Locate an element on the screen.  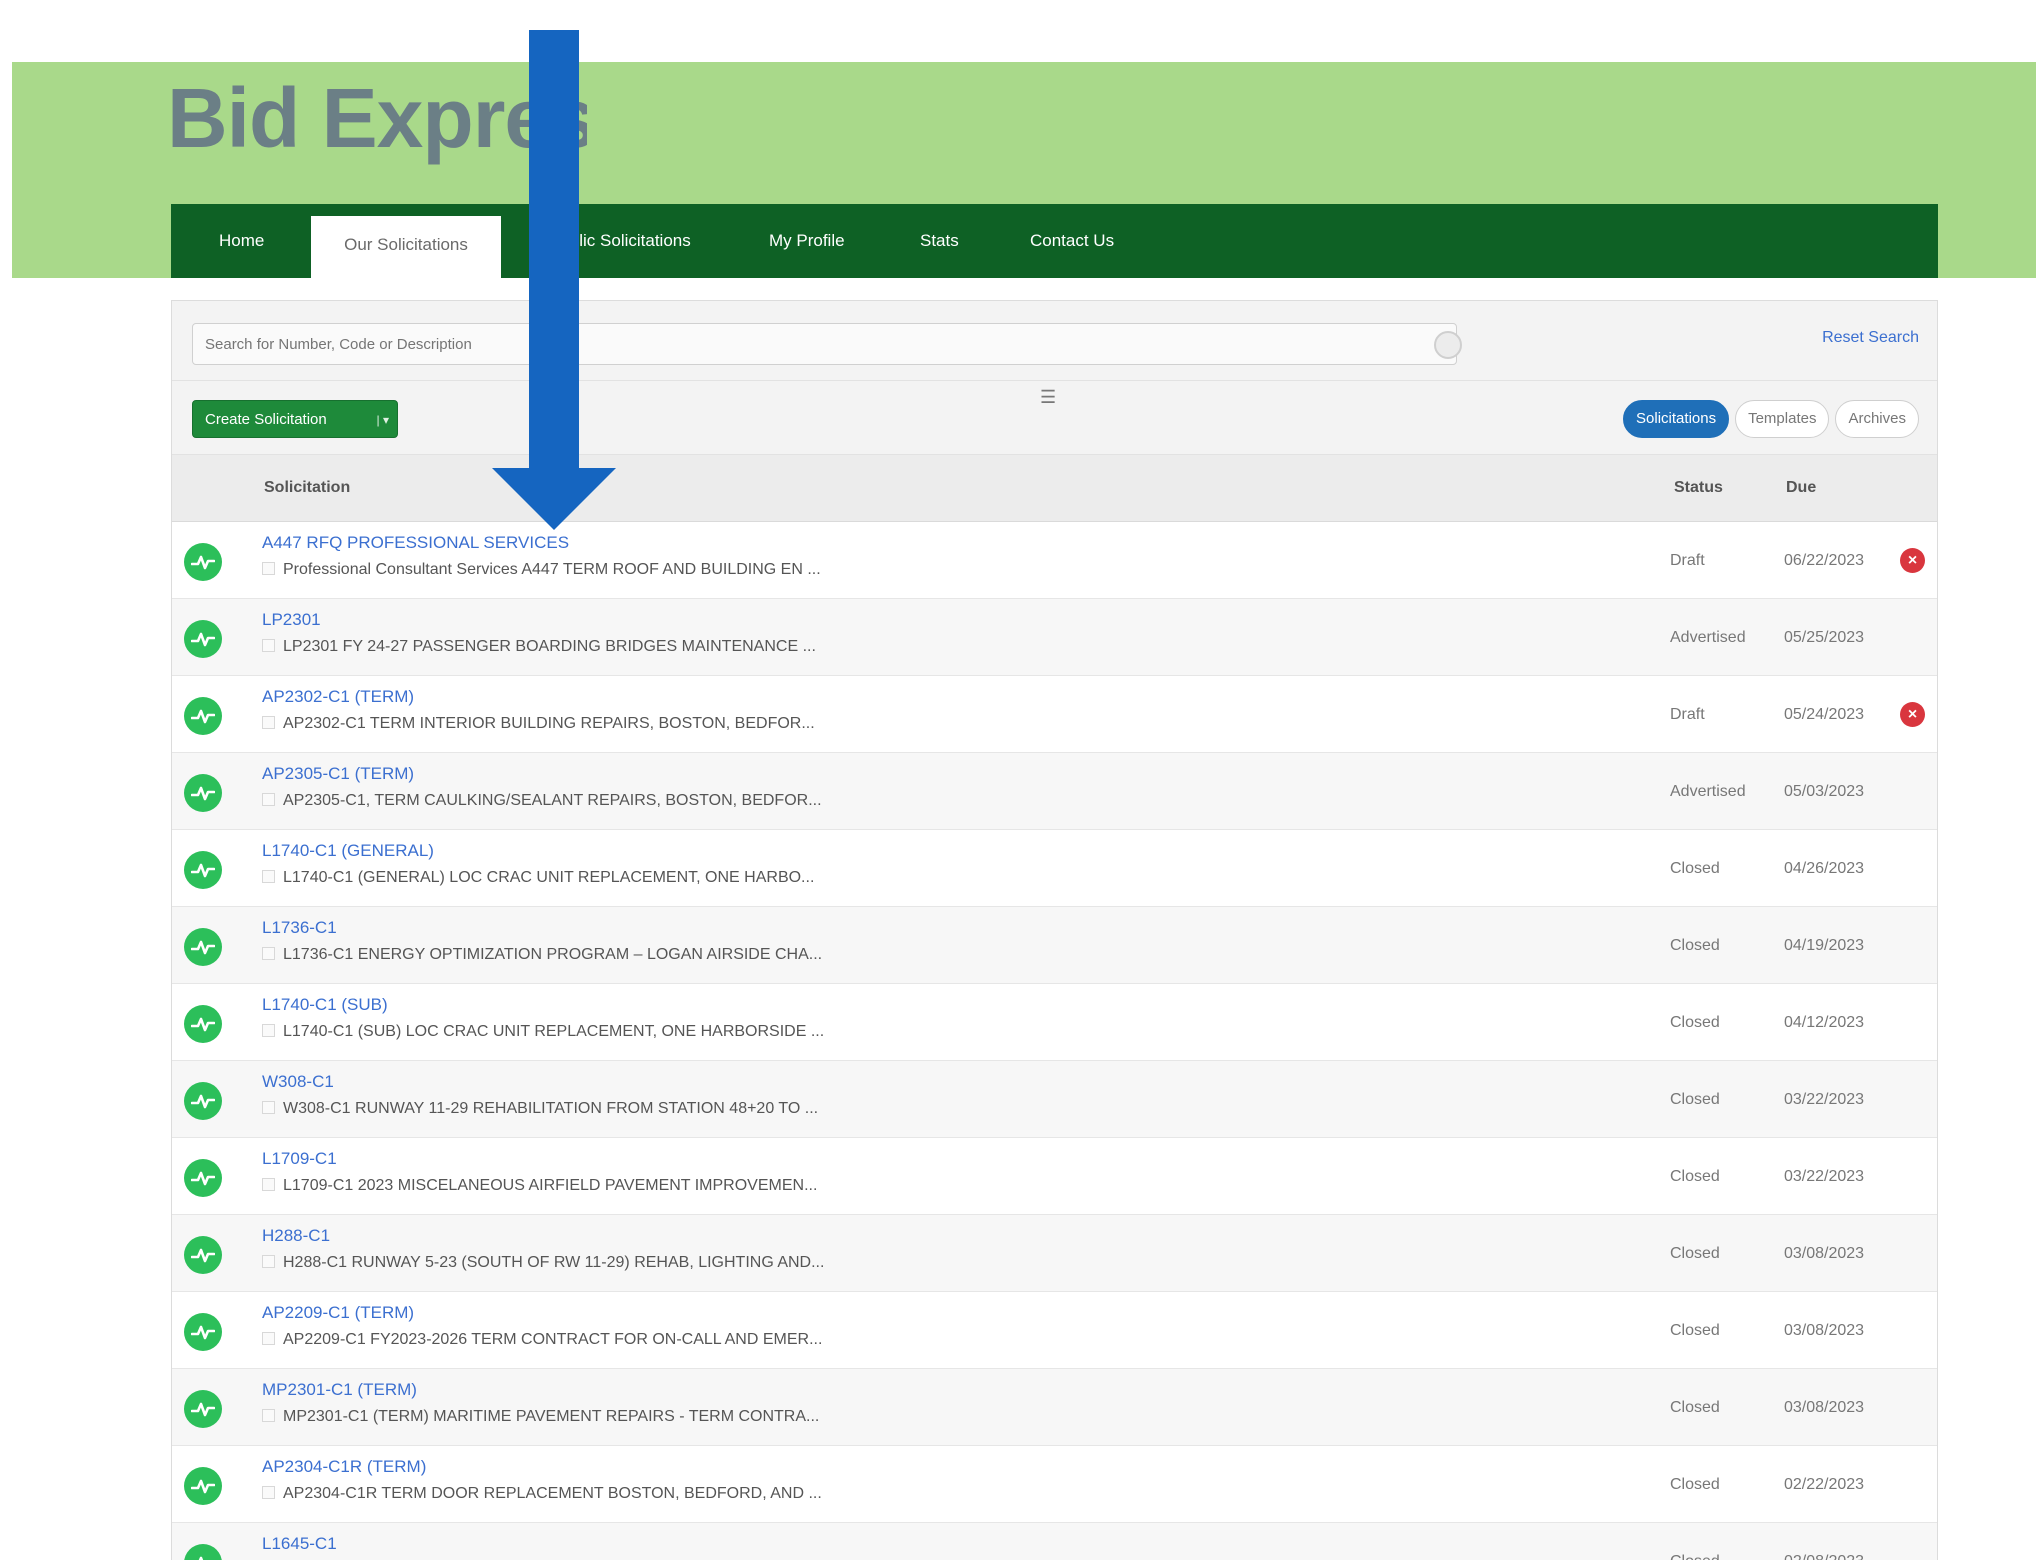
filter-archives: Archives is located at coordinates (1877, 419).